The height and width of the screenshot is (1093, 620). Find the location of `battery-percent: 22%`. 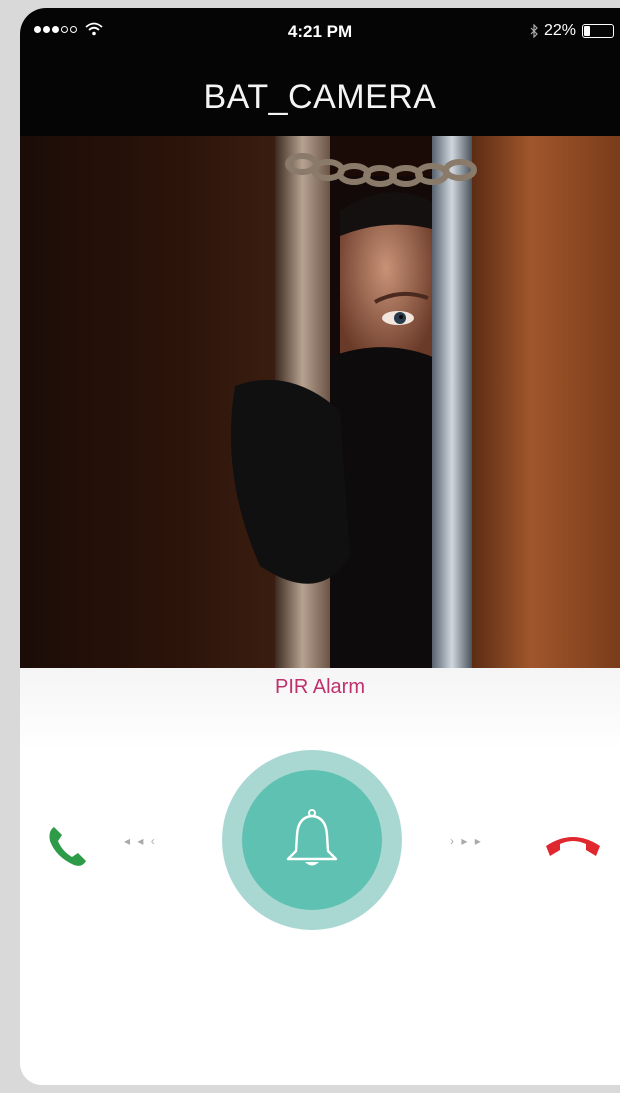

battery-percent: 22% is located at coordinates (559, 30).